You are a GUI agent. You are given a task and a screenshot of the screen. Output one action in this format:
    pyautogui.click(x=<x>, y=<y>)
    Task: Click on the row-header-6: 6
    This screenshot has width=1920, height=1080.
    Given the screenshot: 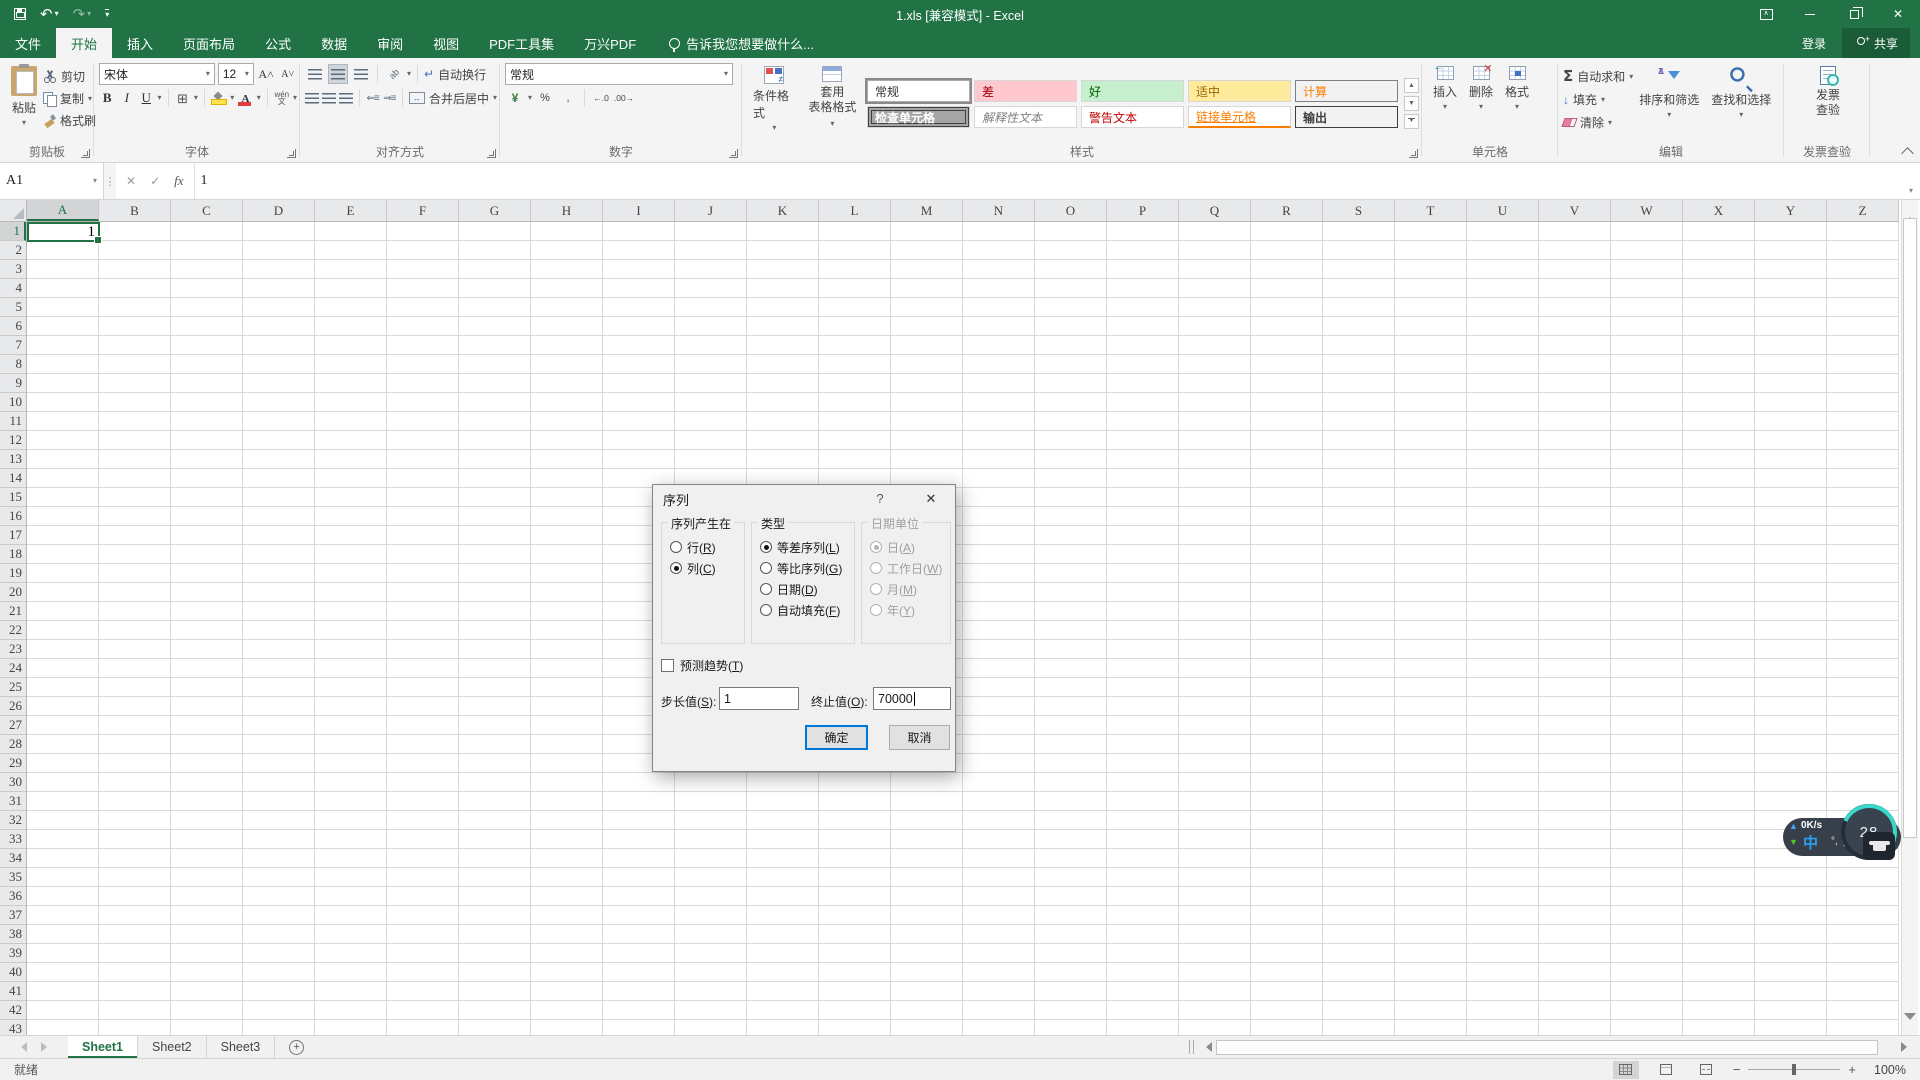 What is the action you would take?
    pyautogui.click(x=13, y=326)
    